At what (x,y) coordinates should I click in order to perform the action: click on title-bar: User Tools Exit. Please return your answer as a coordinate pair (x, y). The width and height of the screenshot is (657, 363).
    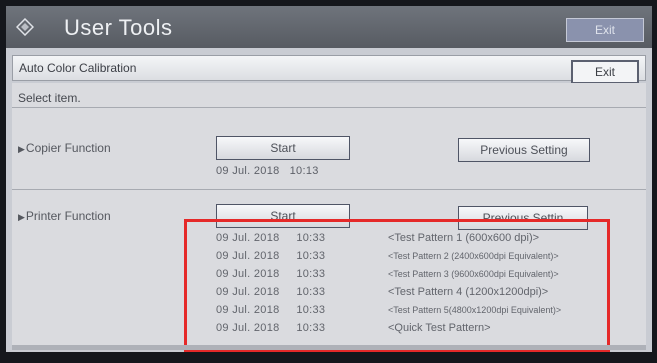
    Looking at the image, I should click on (329, 27).